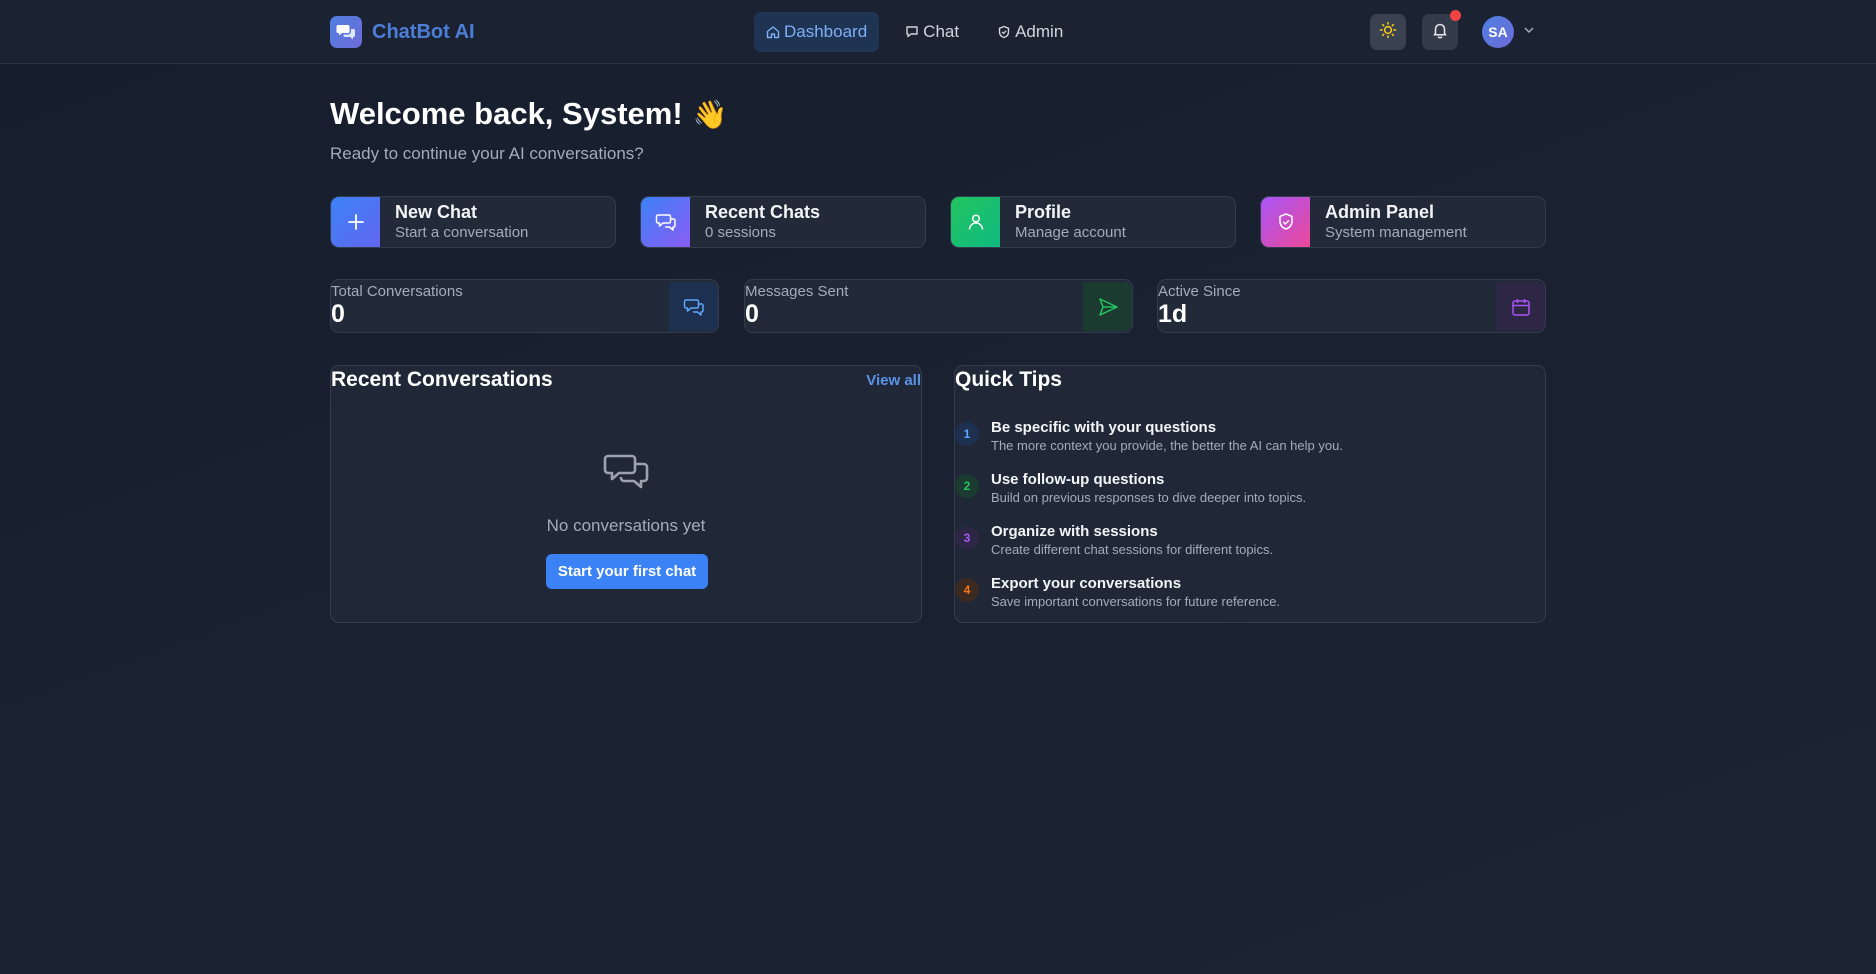 Image resolution: width=1876 pixels, height=974 pixels. What do you see at coordinates (1008, 379) in the screenshot?
I see `quick-tips-title: Quick Tips` at bounding box center [1008, 379].